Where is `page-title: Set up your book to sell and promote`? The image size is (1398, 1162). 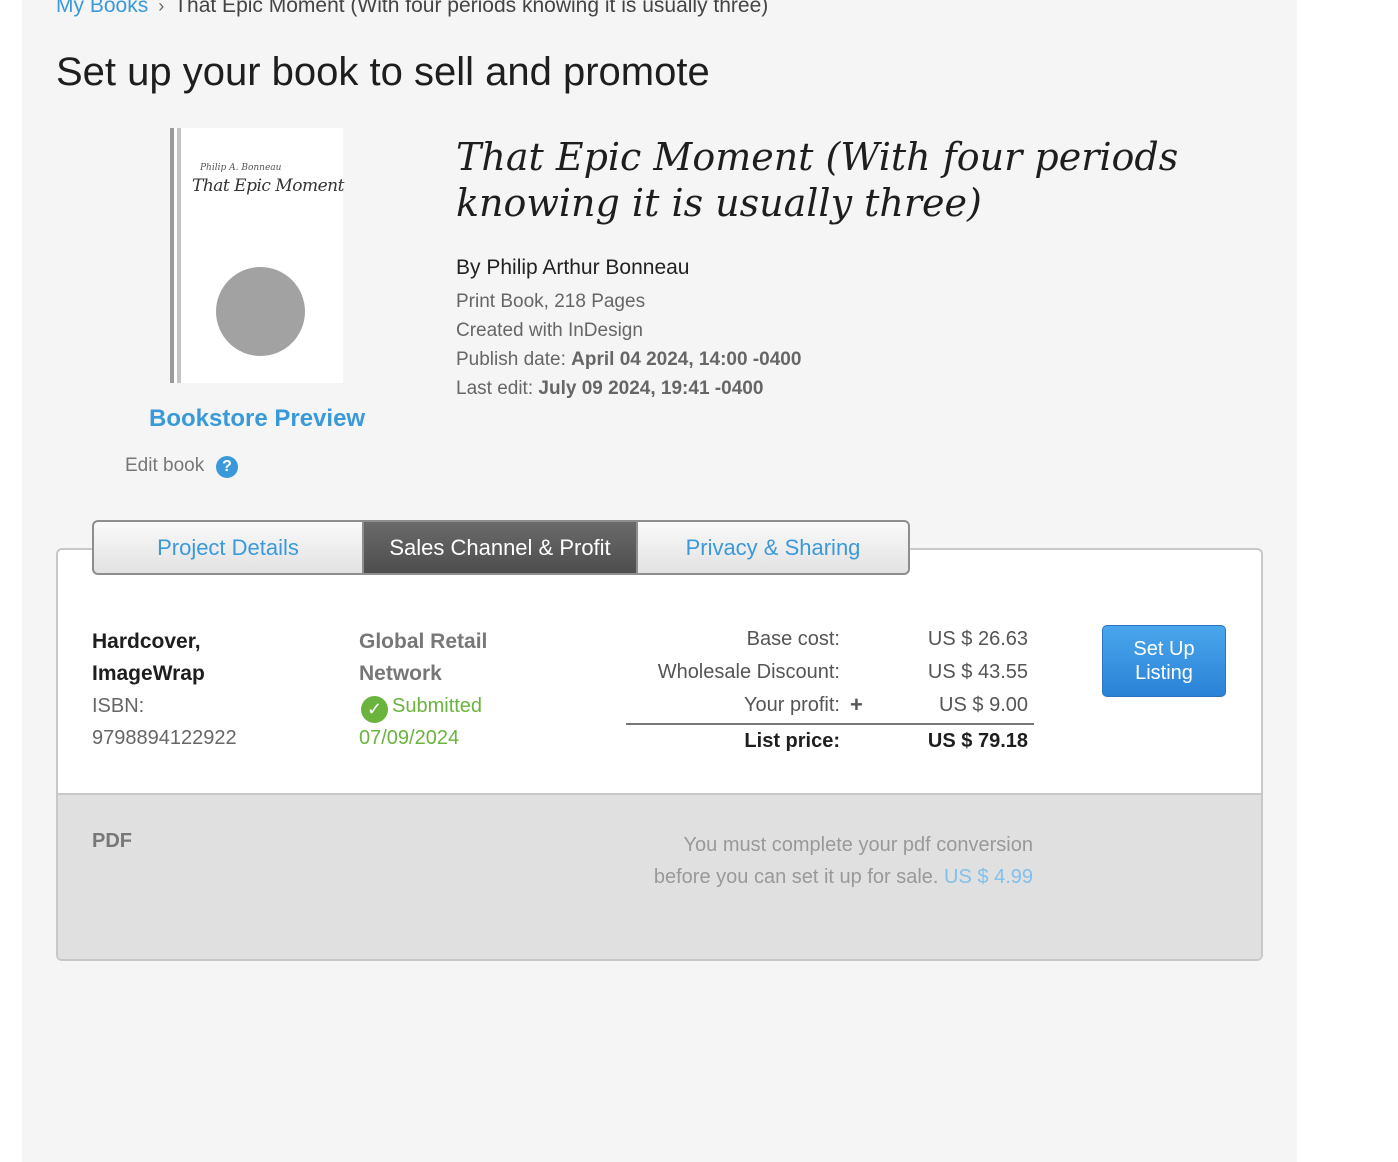
page-title: Set up your book to sell and promote is located at coordinates (383, 72).